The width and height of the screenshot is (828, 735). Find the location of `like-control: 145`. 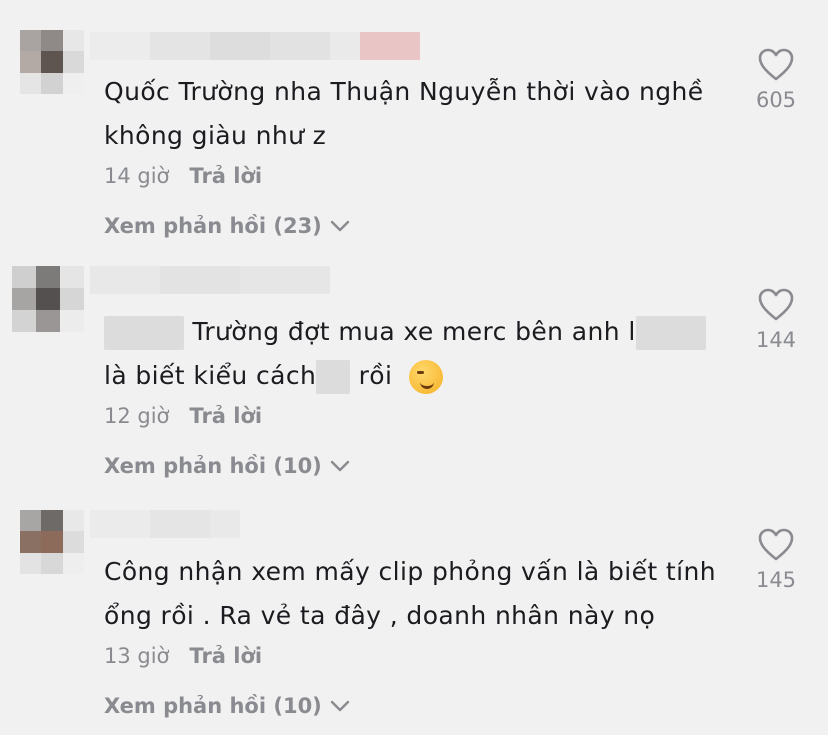

like-control: 145 is located at coordinates (776, 560).